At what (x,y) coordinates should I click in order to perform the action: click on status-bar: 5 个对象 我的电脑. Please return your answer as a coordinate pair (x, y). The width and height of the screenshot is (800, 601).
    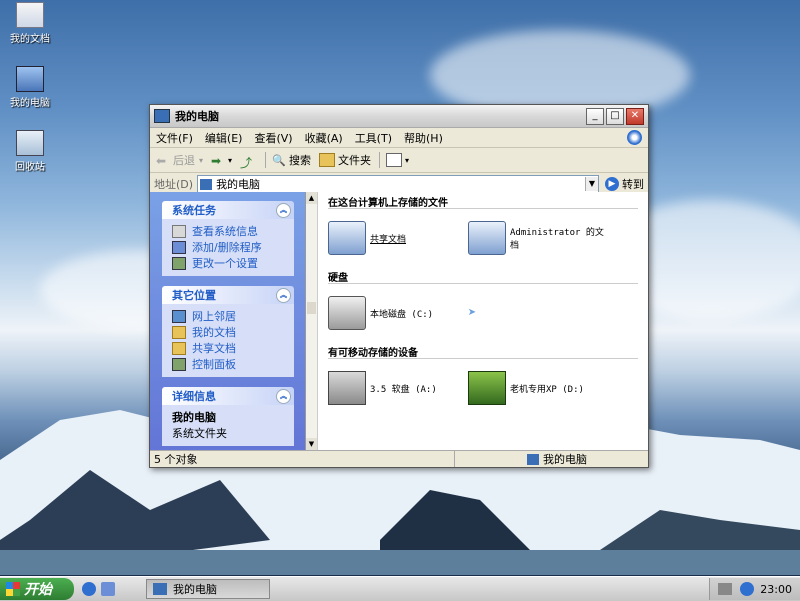
    Looking at the image, I should click on (399, 458).